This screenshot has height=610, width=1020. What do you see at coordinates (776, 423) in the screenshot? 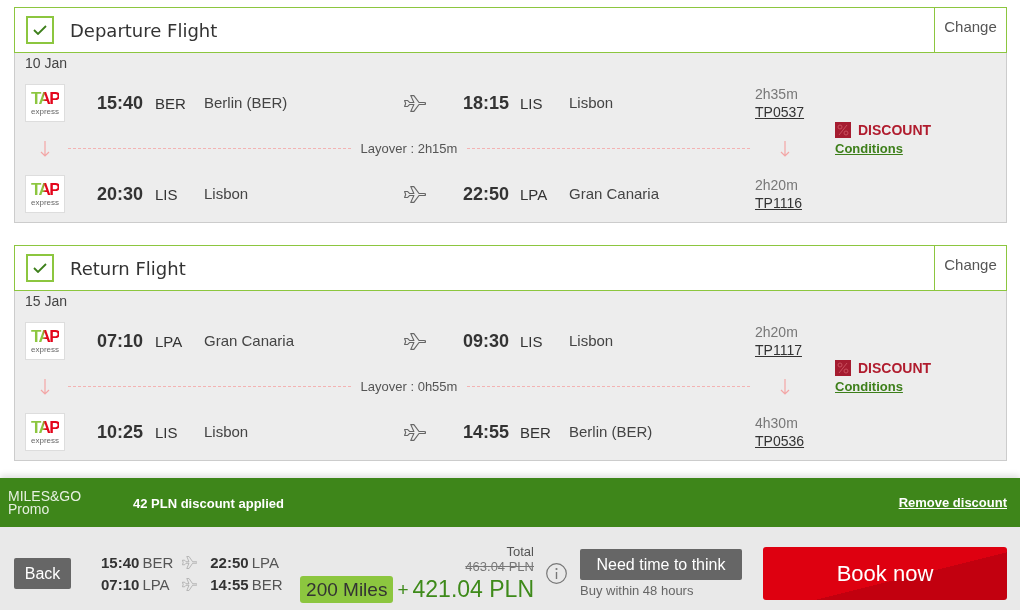
I see `flight-duration: 4h30m` at bounding box center [776, 423].